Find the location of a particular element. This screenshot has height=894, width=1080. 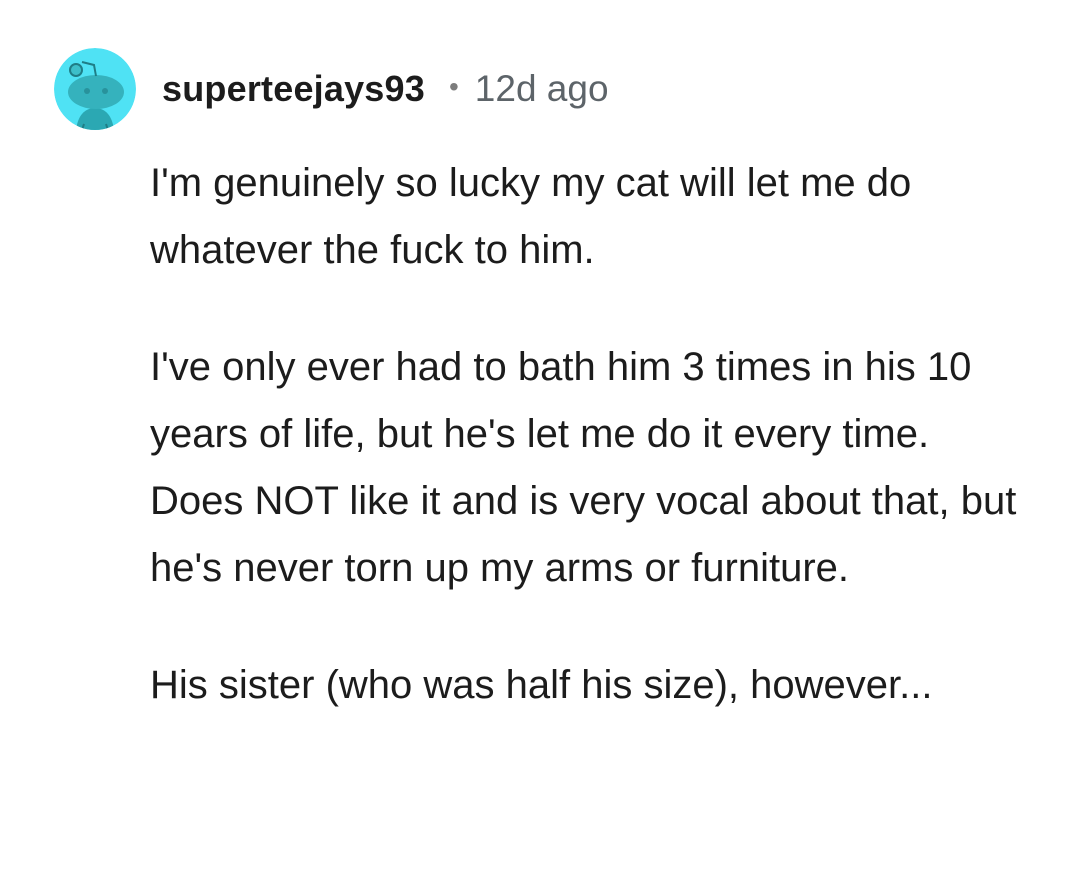

avatar is located at coordinates (95, 89).